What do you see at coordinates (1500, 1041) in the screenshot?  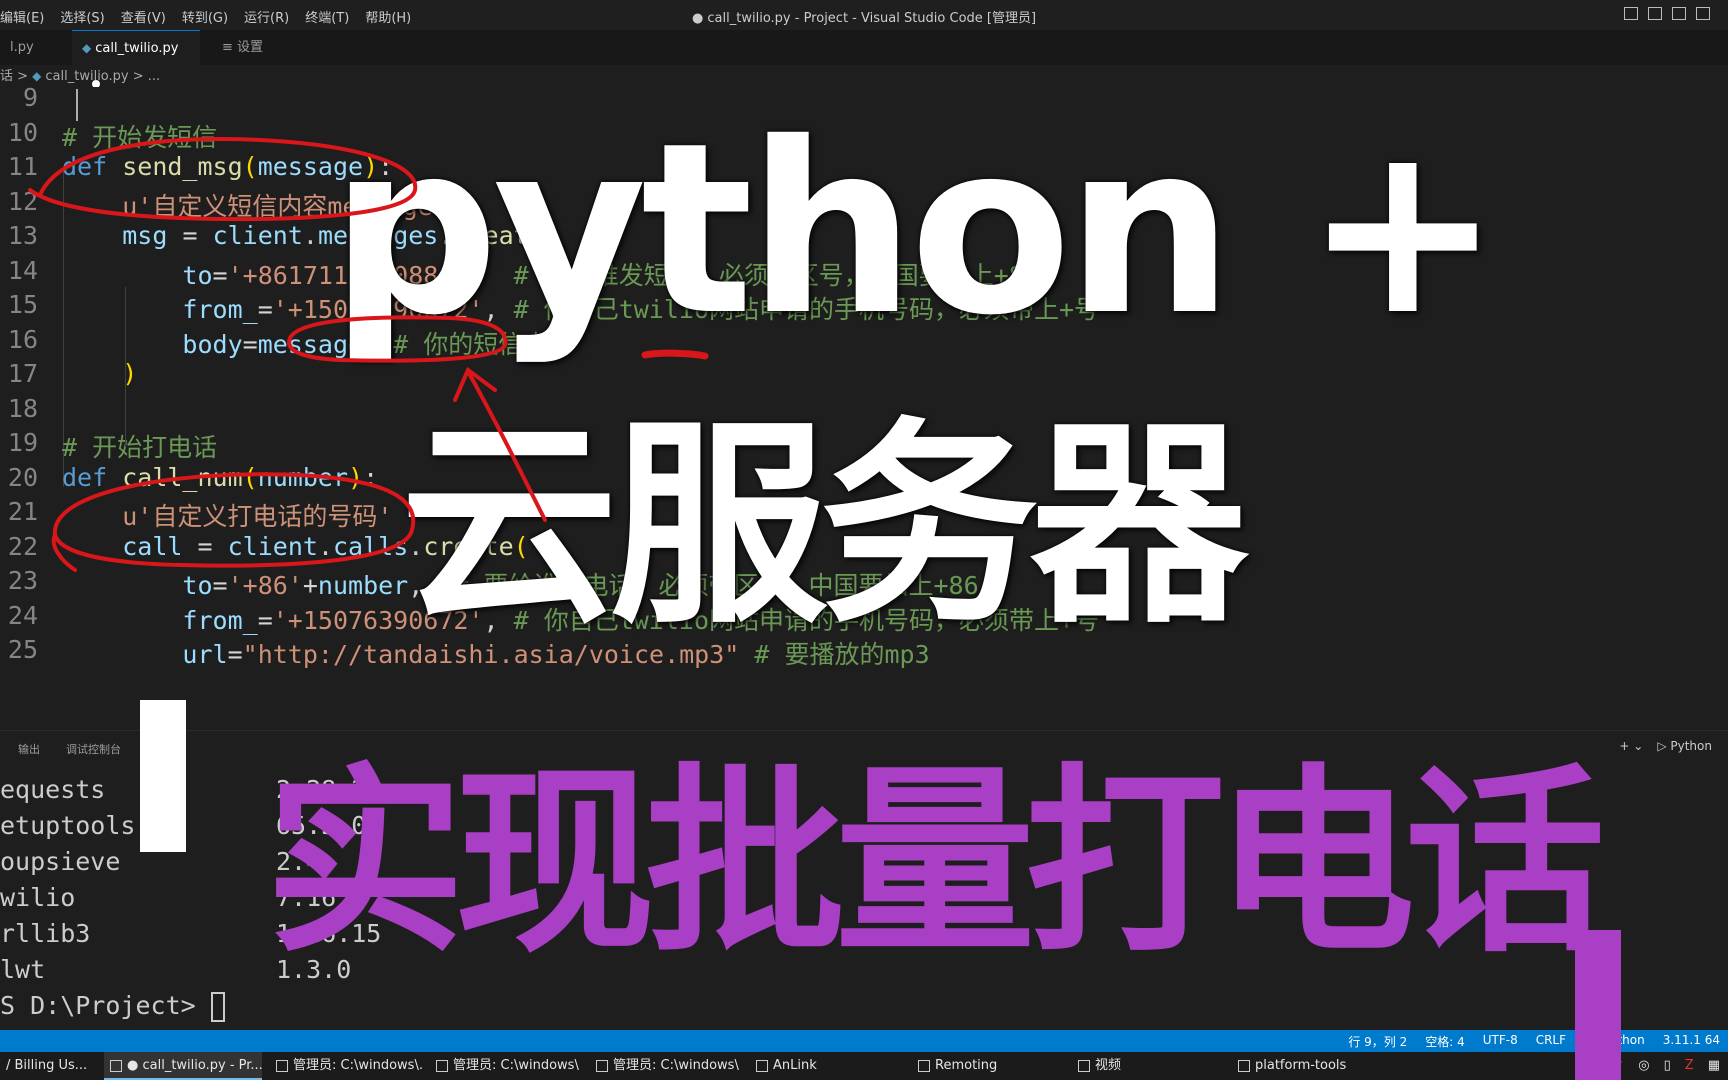 I see `encoding: UTF-8` at bounding box center [1500, 1041].